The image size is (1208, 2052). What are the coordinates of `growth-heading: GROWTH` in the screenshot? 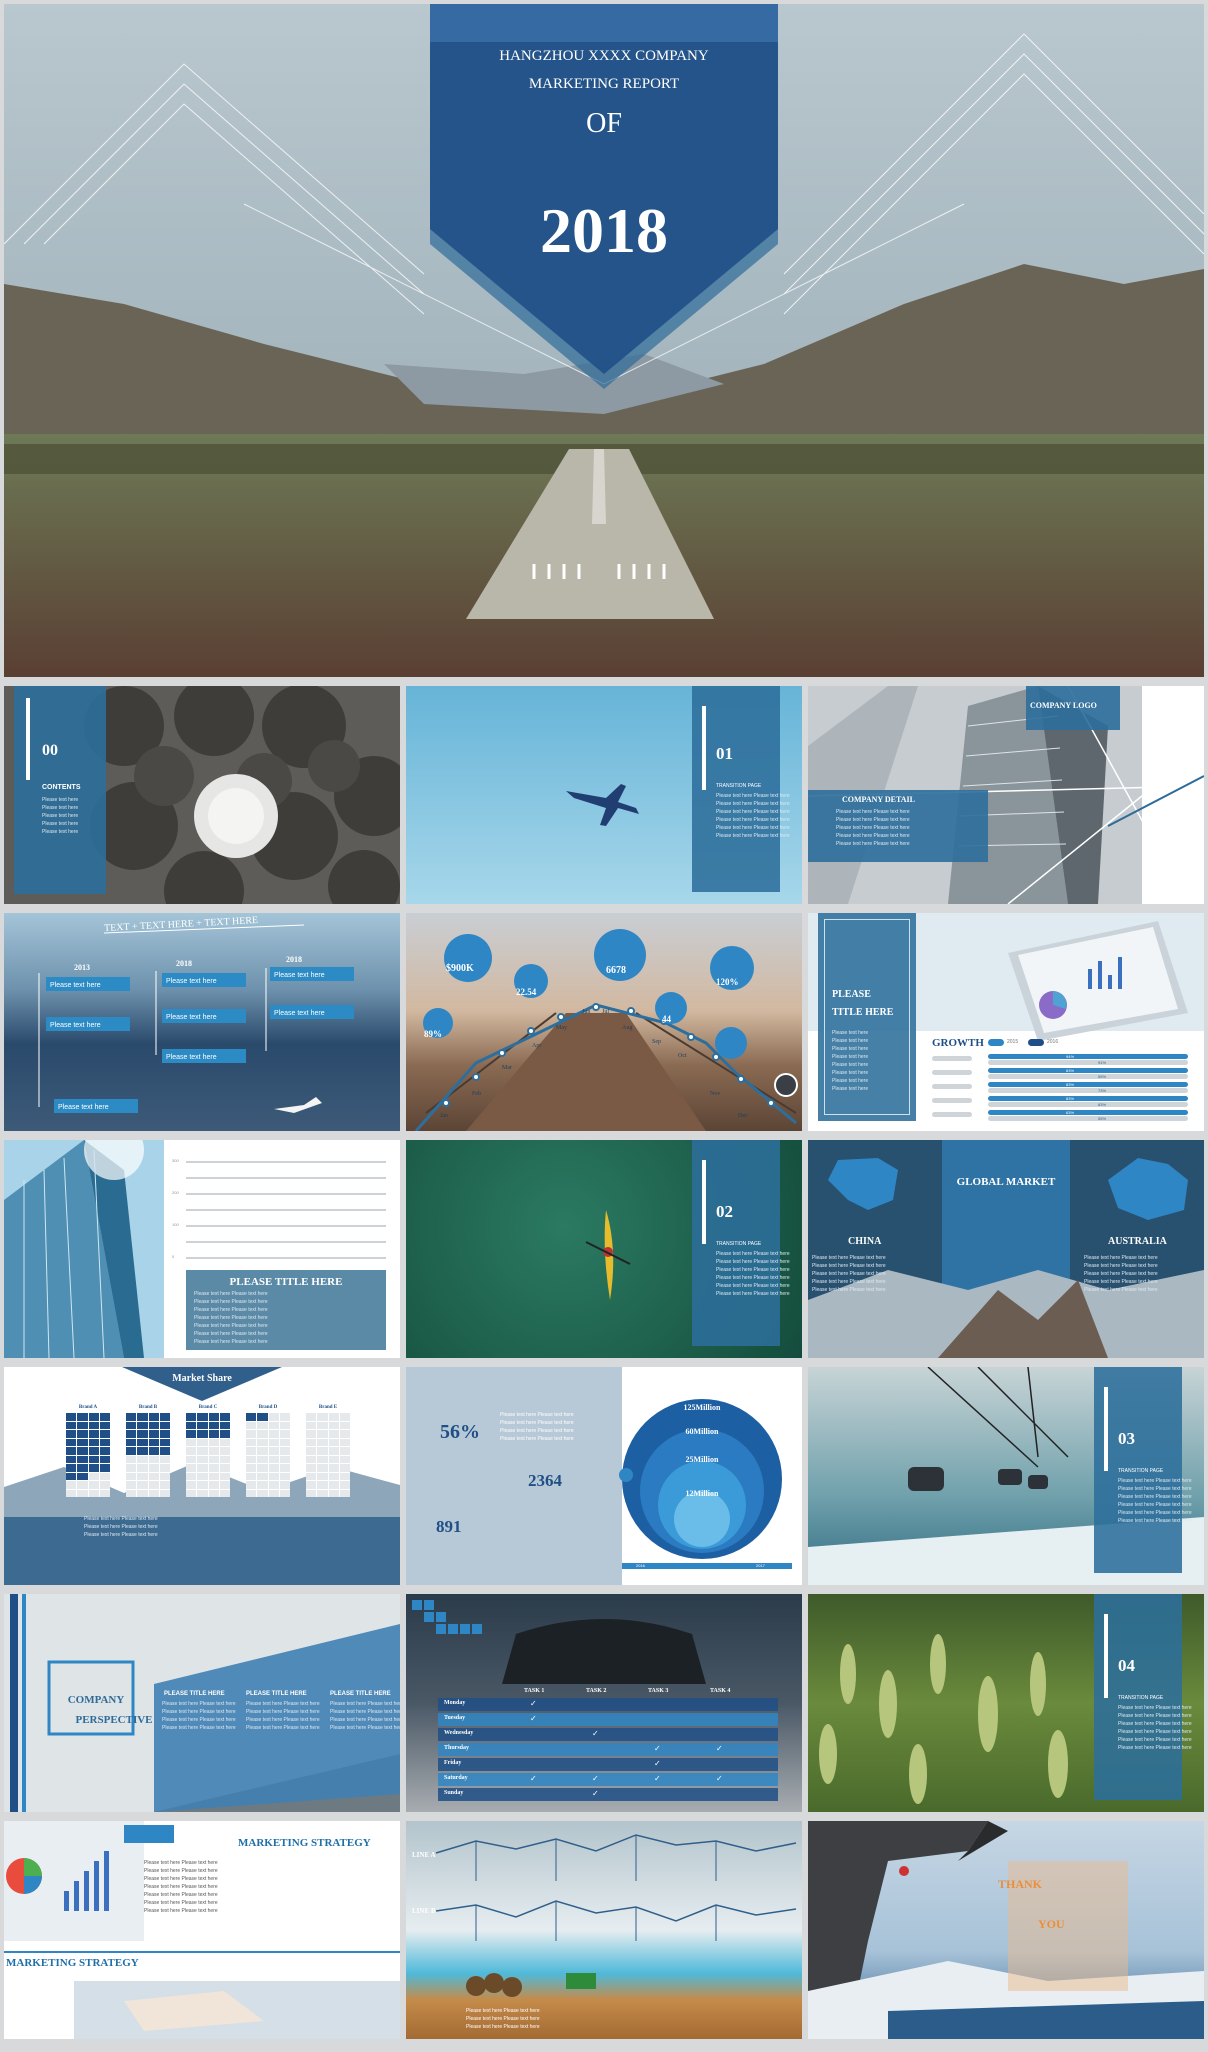 It's located at (958, 1043).